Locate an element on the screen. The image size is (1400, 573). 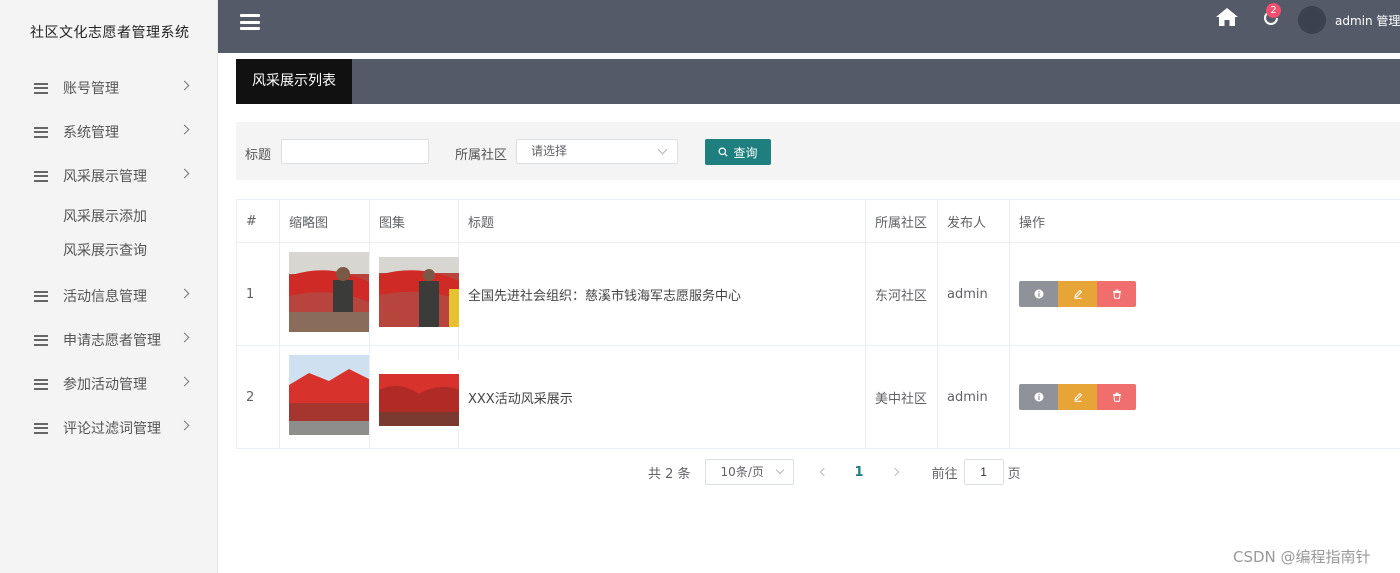
sidebar-item-volunteer-apply: 申请志愿者管理 is located at coordinates (108, 340).